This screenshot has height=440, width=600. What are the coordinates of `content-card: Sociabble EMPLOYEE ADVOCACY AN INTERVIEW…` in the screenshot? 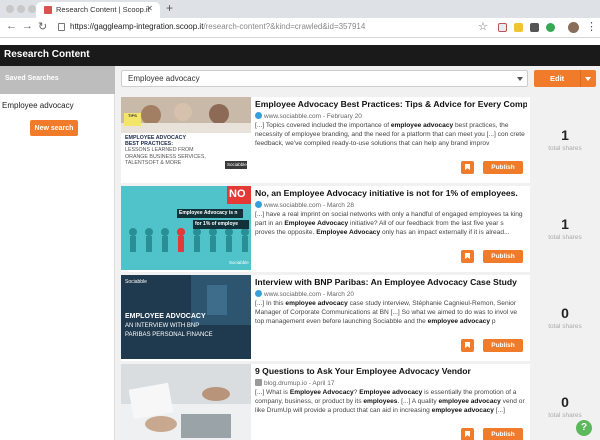 It's located at (325, 318).